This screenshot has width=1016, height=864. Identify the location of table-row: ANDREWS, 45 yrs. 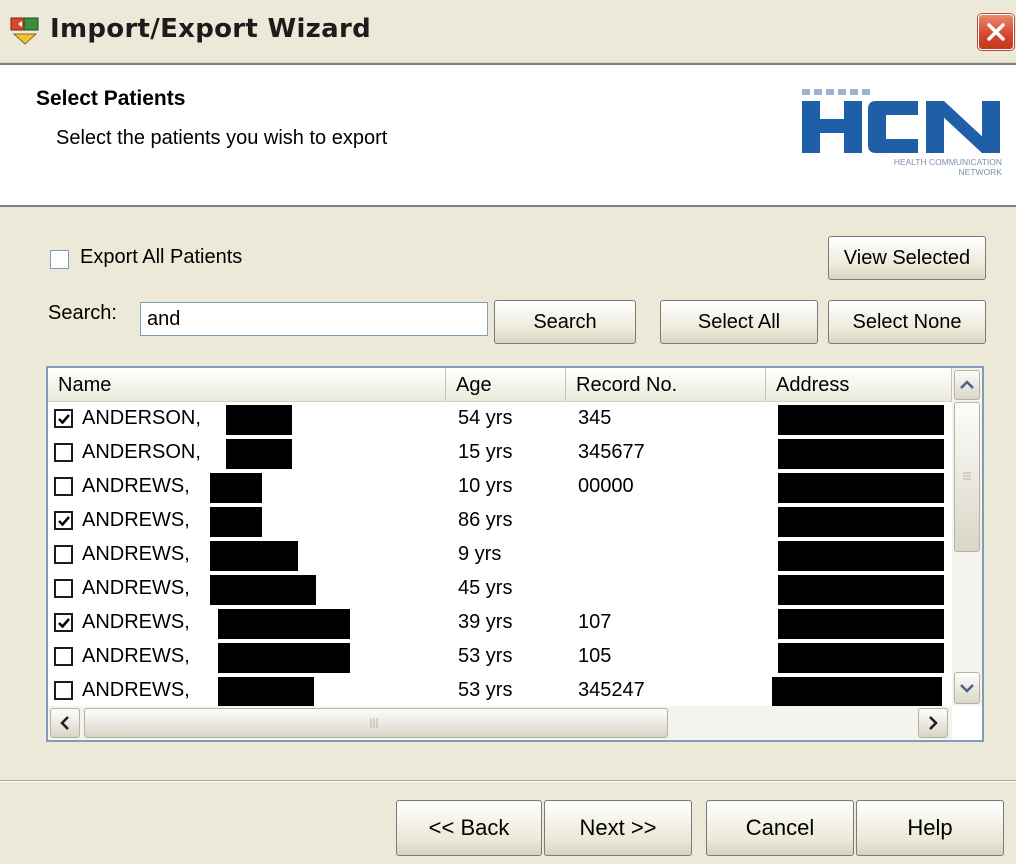
(499, 589).